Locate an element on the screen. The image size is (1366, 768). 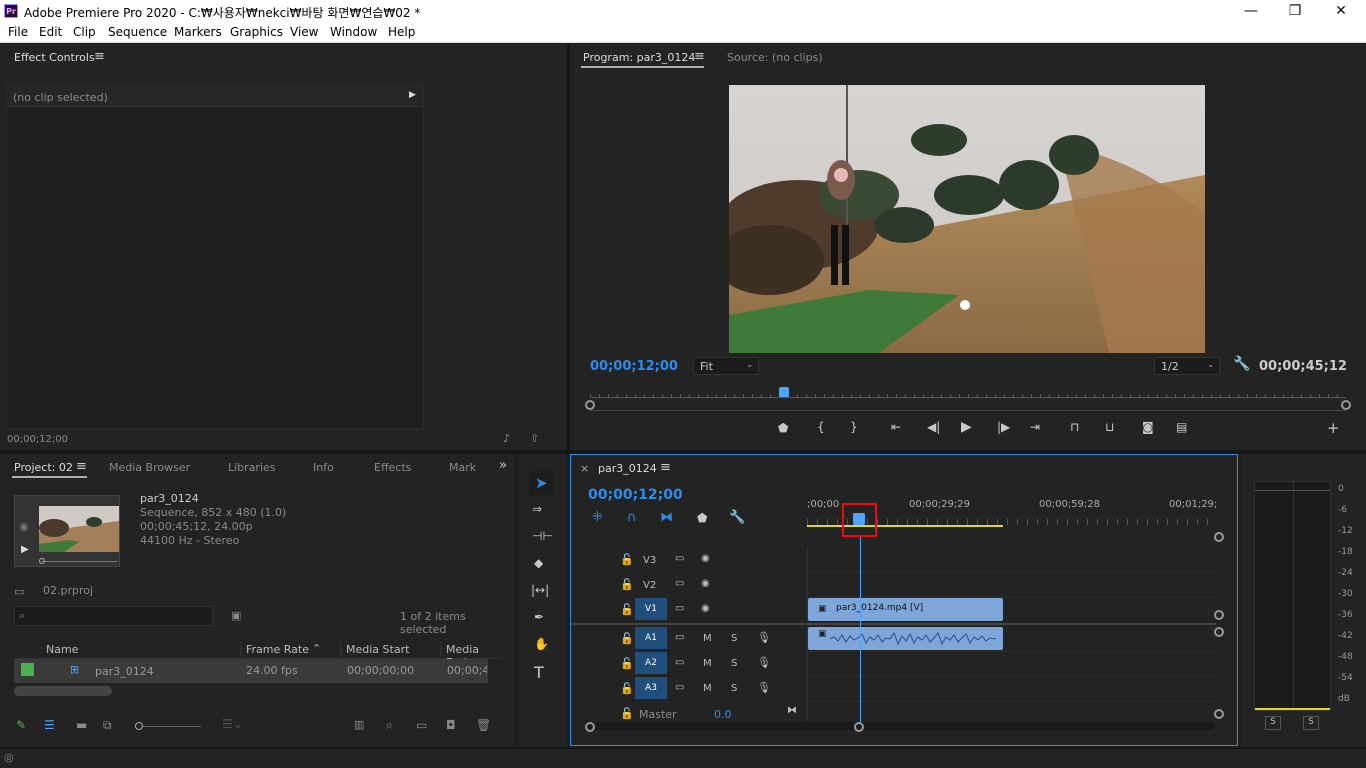
info-tab: Info is located at coordinates (323, 467).